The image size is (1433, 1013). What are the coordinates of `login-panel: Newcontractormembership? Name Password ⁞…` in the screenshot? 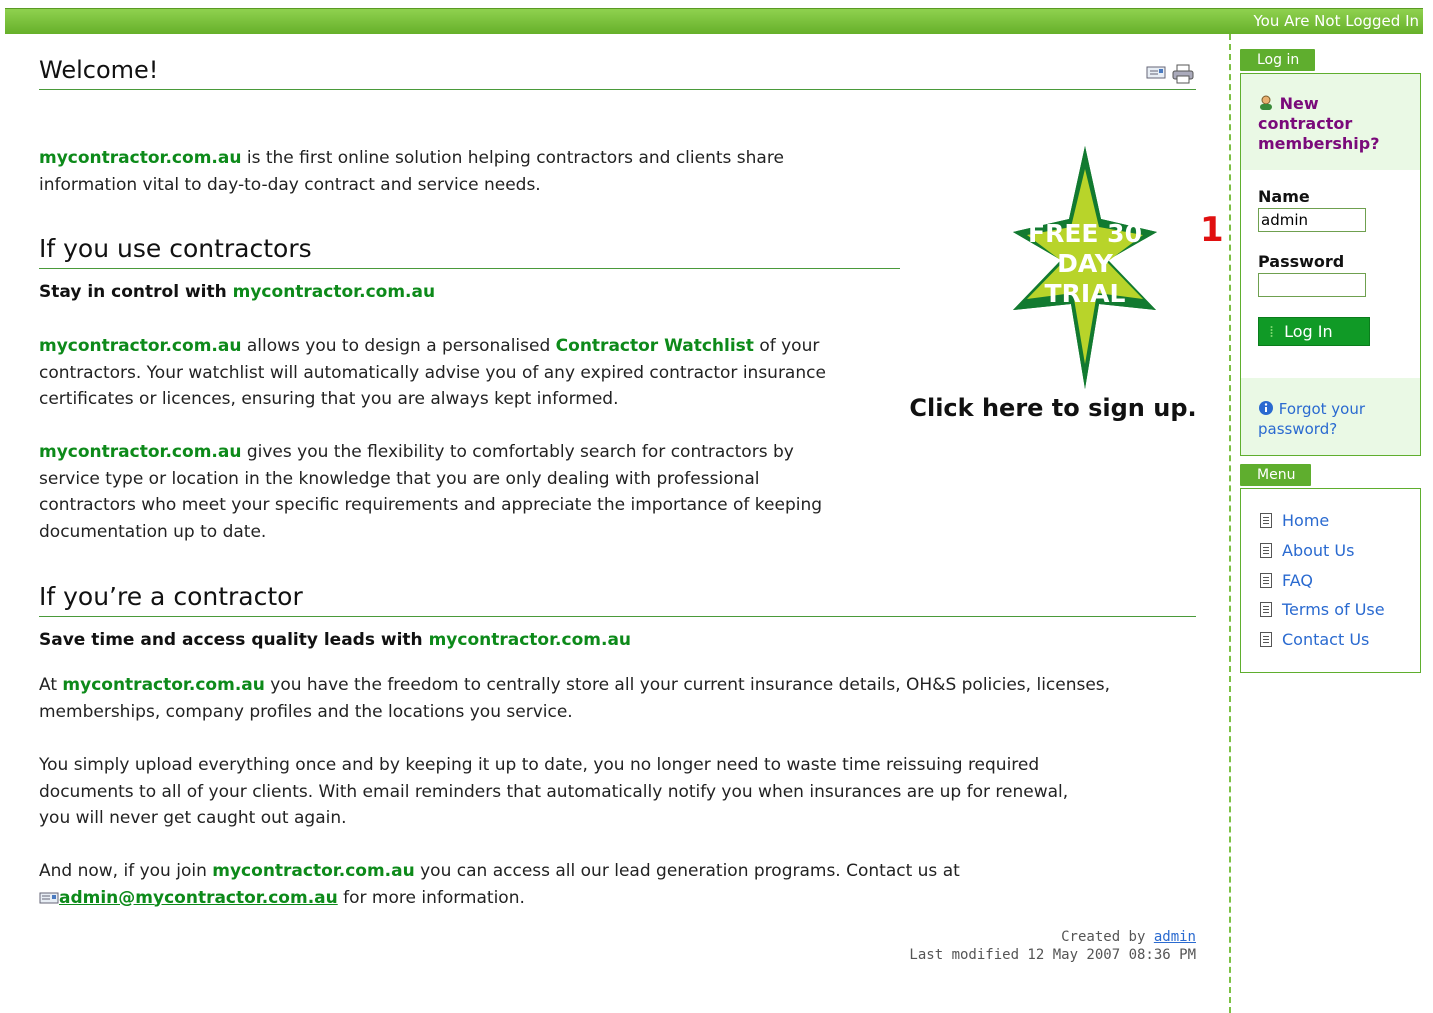 It's located at (1330, 264).